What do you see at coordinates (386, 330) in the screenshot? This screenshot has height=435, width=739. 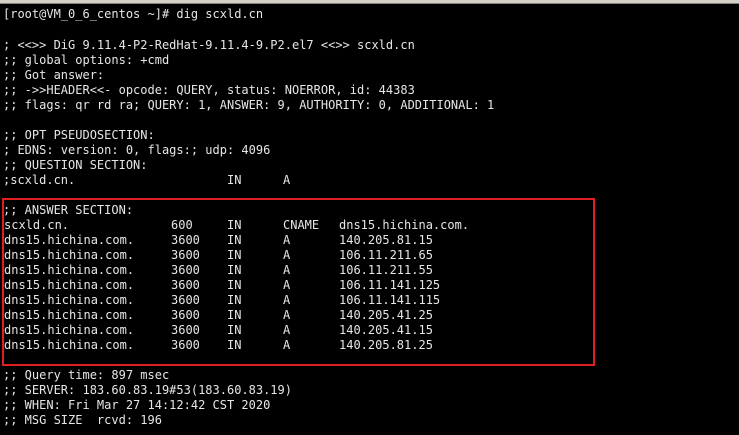 I see `record-data: 140.205.41.15` at bounding box center [386, 330].